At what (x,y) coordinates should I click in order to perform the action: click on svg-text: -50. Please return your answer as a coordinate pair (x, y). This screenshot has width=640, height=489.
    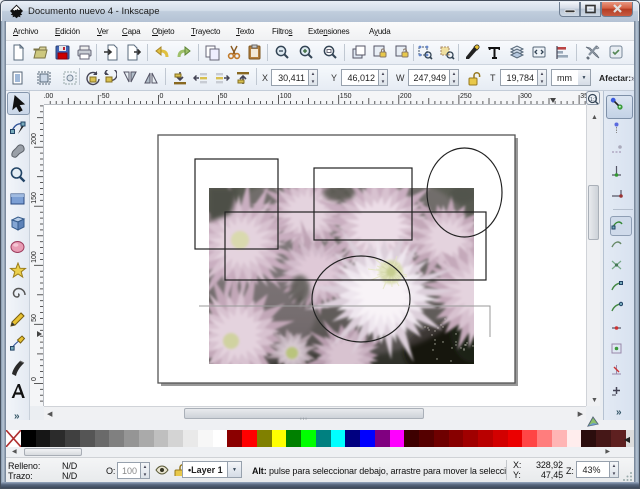
    Looking at the image, I should click on (104, 96).